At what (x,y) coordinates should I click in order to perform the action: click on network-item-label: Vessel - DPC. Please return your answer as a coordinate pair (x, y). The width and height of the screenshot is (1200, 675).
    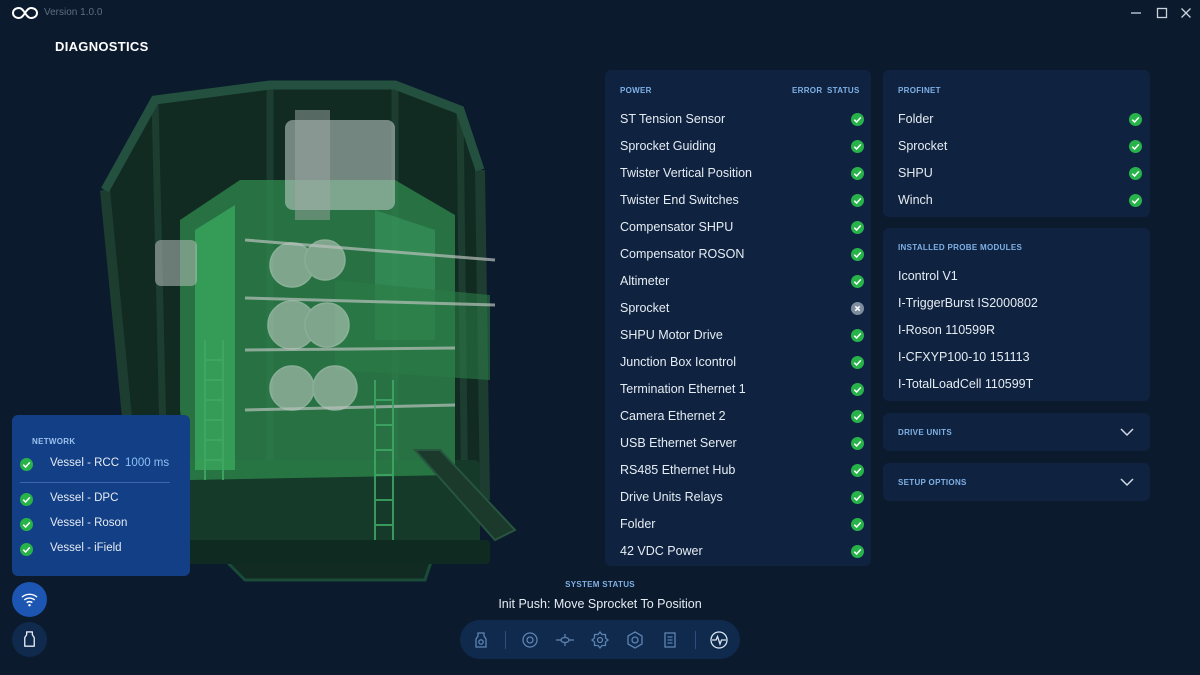
    Looking at the image, I should click on (84, 498).